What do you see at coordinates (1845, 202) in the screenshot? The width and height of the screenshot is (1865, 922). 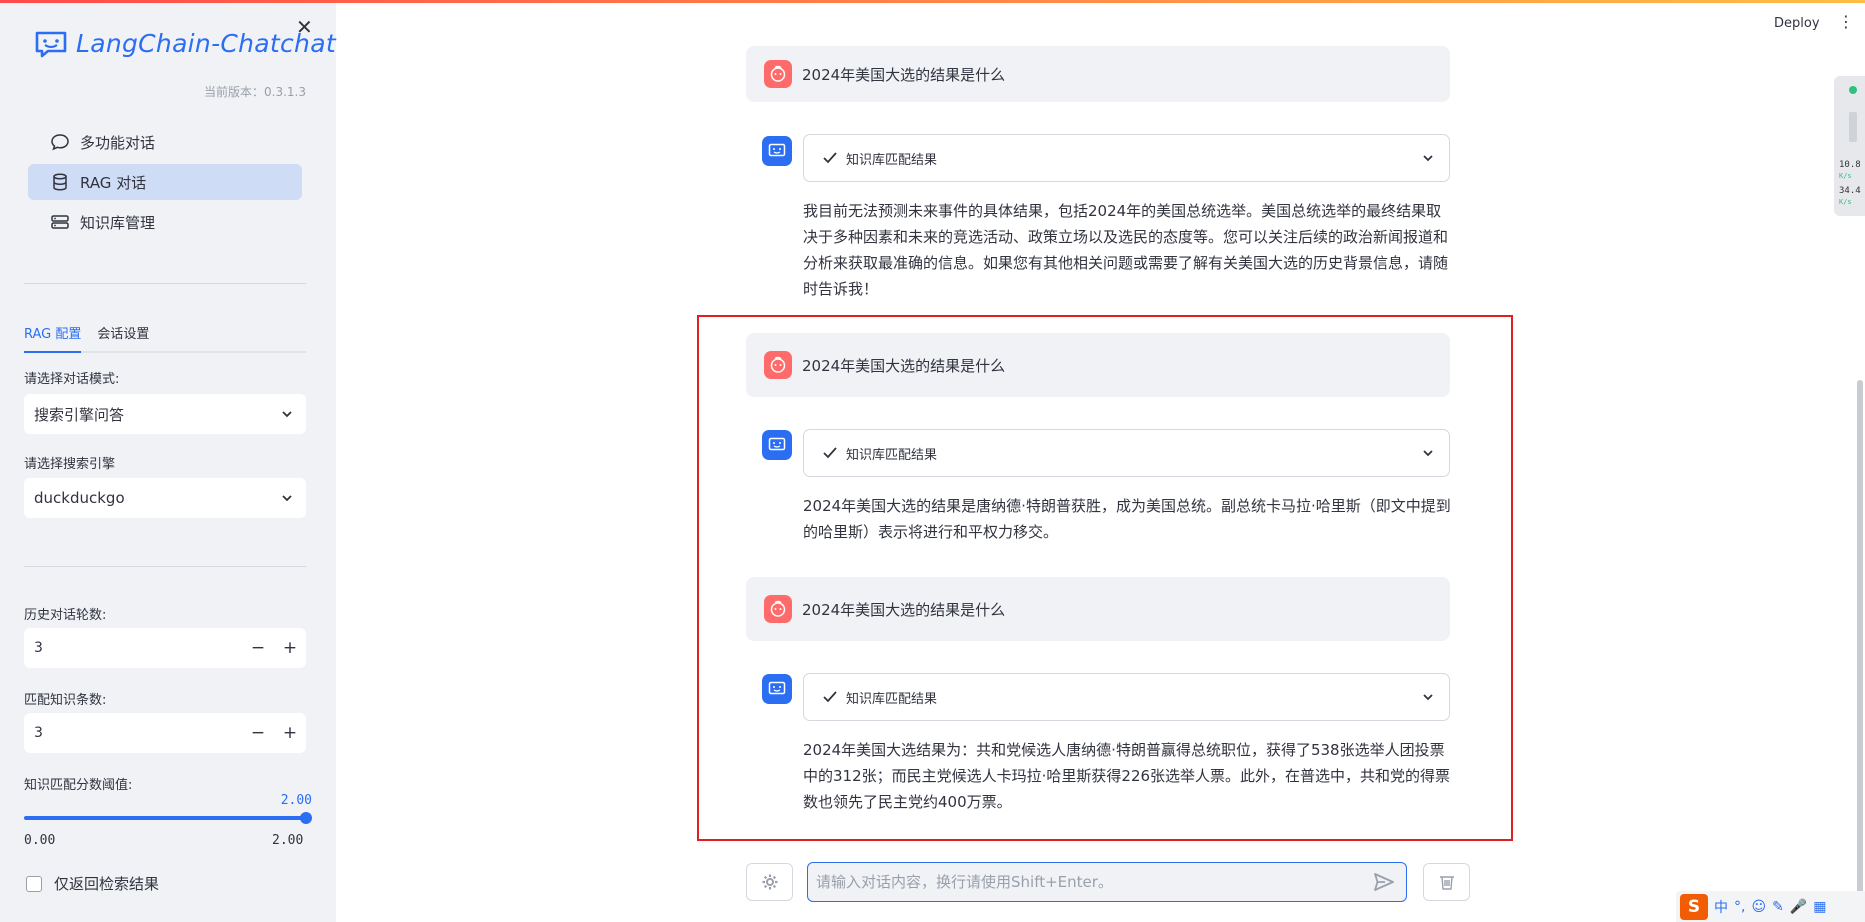 I see `download-unit: K/s` at bounding box center [1845, 202].